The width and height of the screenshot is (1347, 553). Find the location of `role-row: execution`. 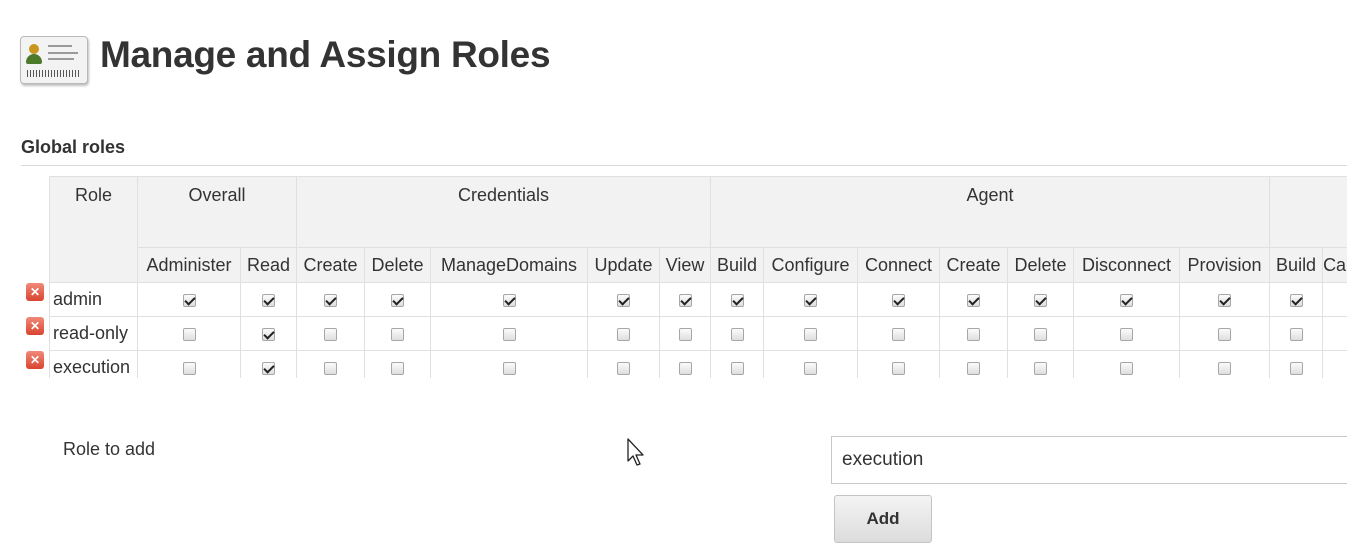

role-row: execution is located at coordinates (698, 364).